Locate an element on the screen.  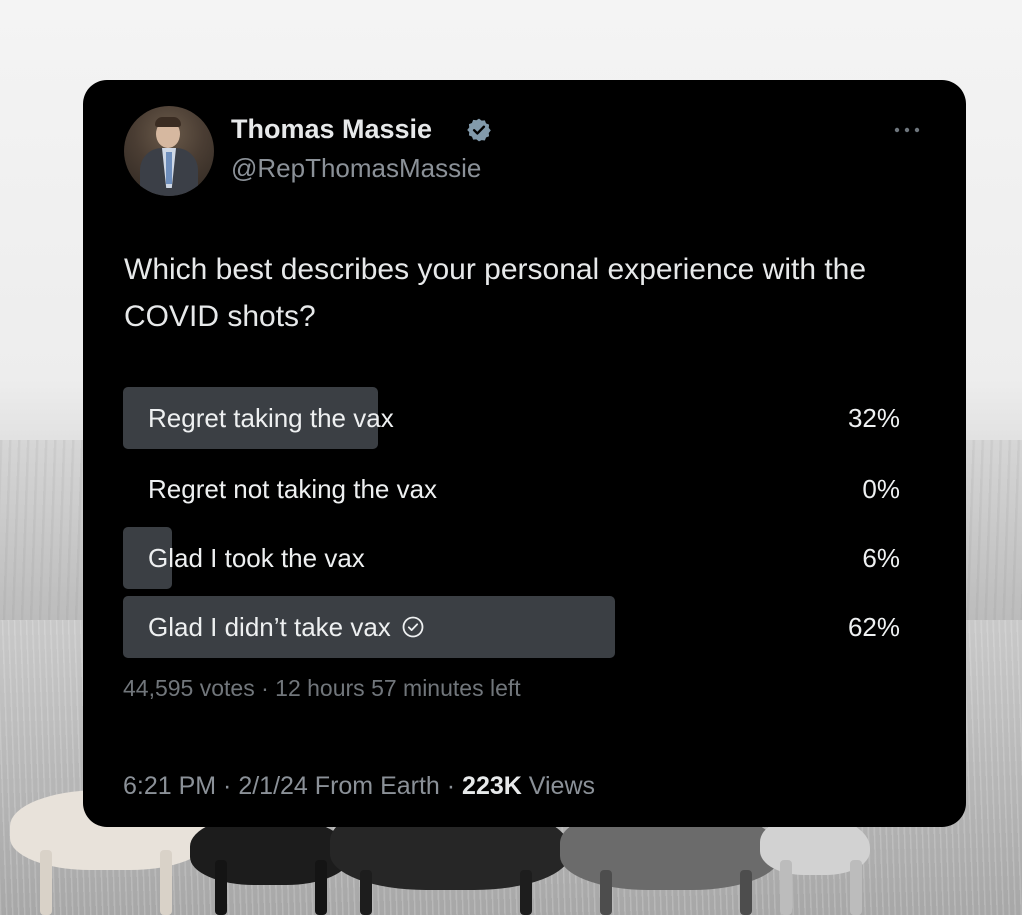
more-options-icon is located at coordinates (907, 130).